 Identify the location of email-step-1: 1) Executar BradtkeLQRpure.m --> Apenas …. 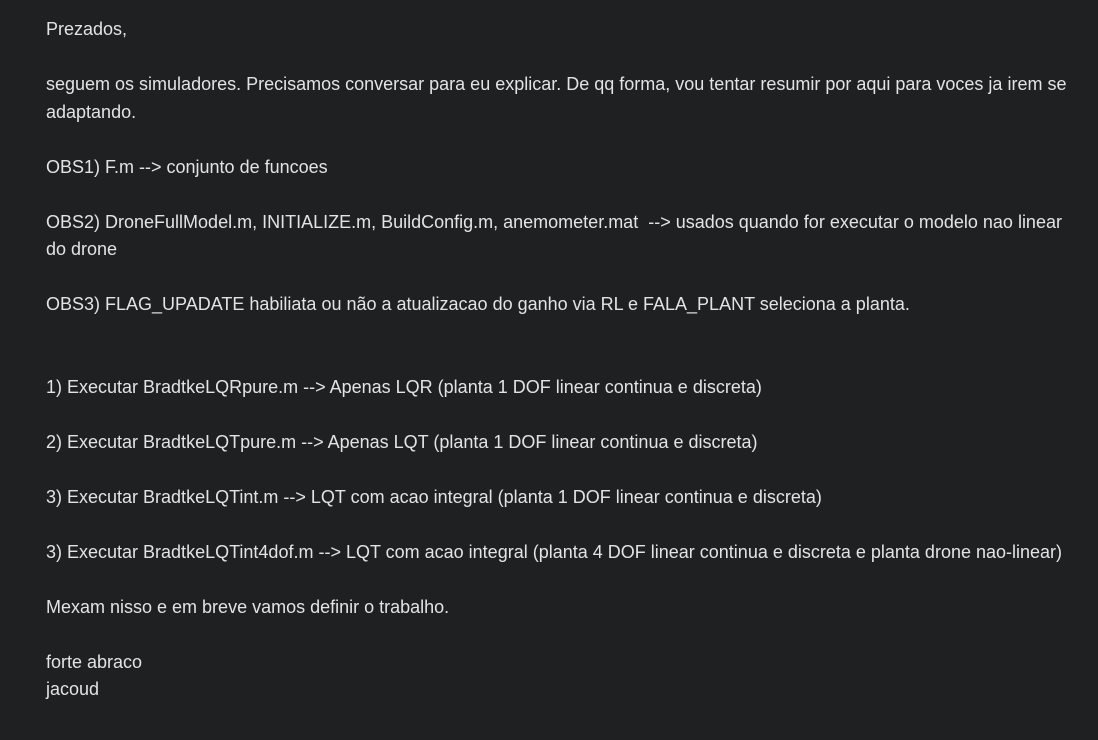
(404, 386).